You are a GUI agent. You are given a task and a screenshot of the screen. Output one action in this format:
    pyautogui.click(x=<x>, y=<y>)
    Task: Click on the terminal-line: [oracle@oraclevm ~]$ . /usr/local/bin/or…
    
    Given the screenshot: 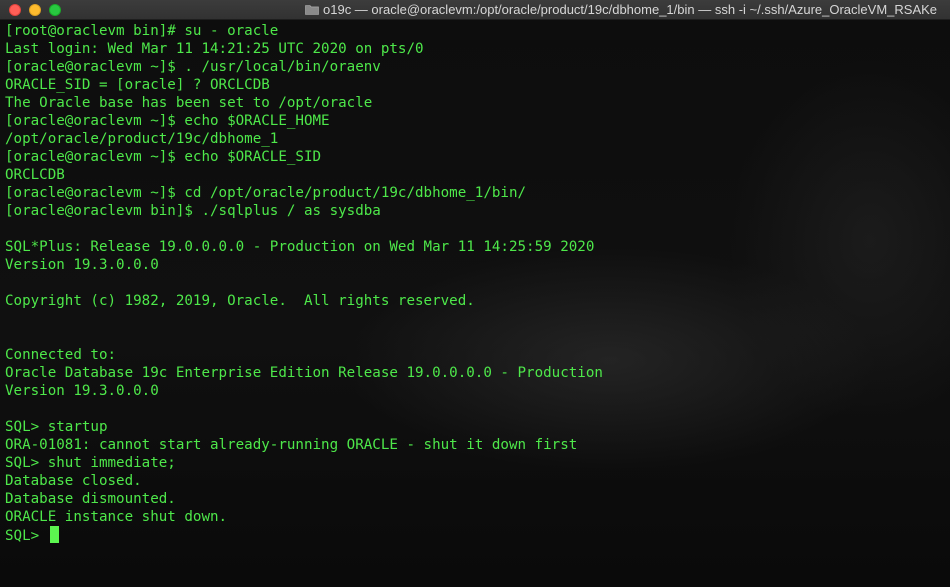 What is the action you would take?
    pyautogui.click(x=193, y=67)
    